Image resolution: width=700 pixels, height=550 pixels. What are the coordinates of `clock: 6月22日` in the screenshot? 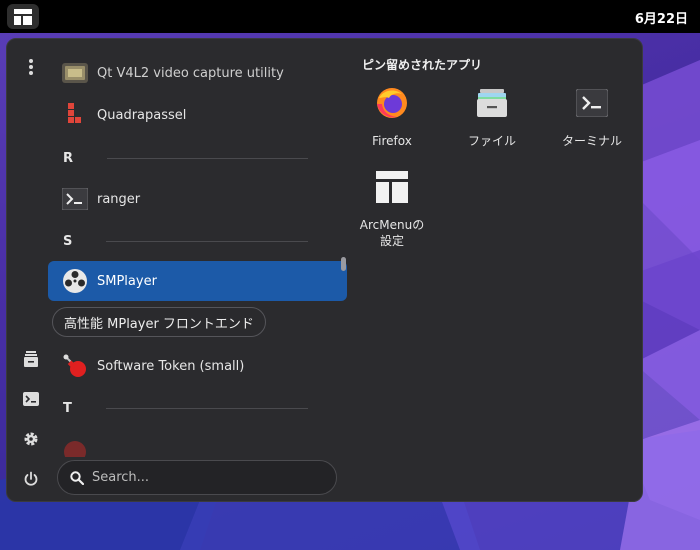 It's located at (661, 17).